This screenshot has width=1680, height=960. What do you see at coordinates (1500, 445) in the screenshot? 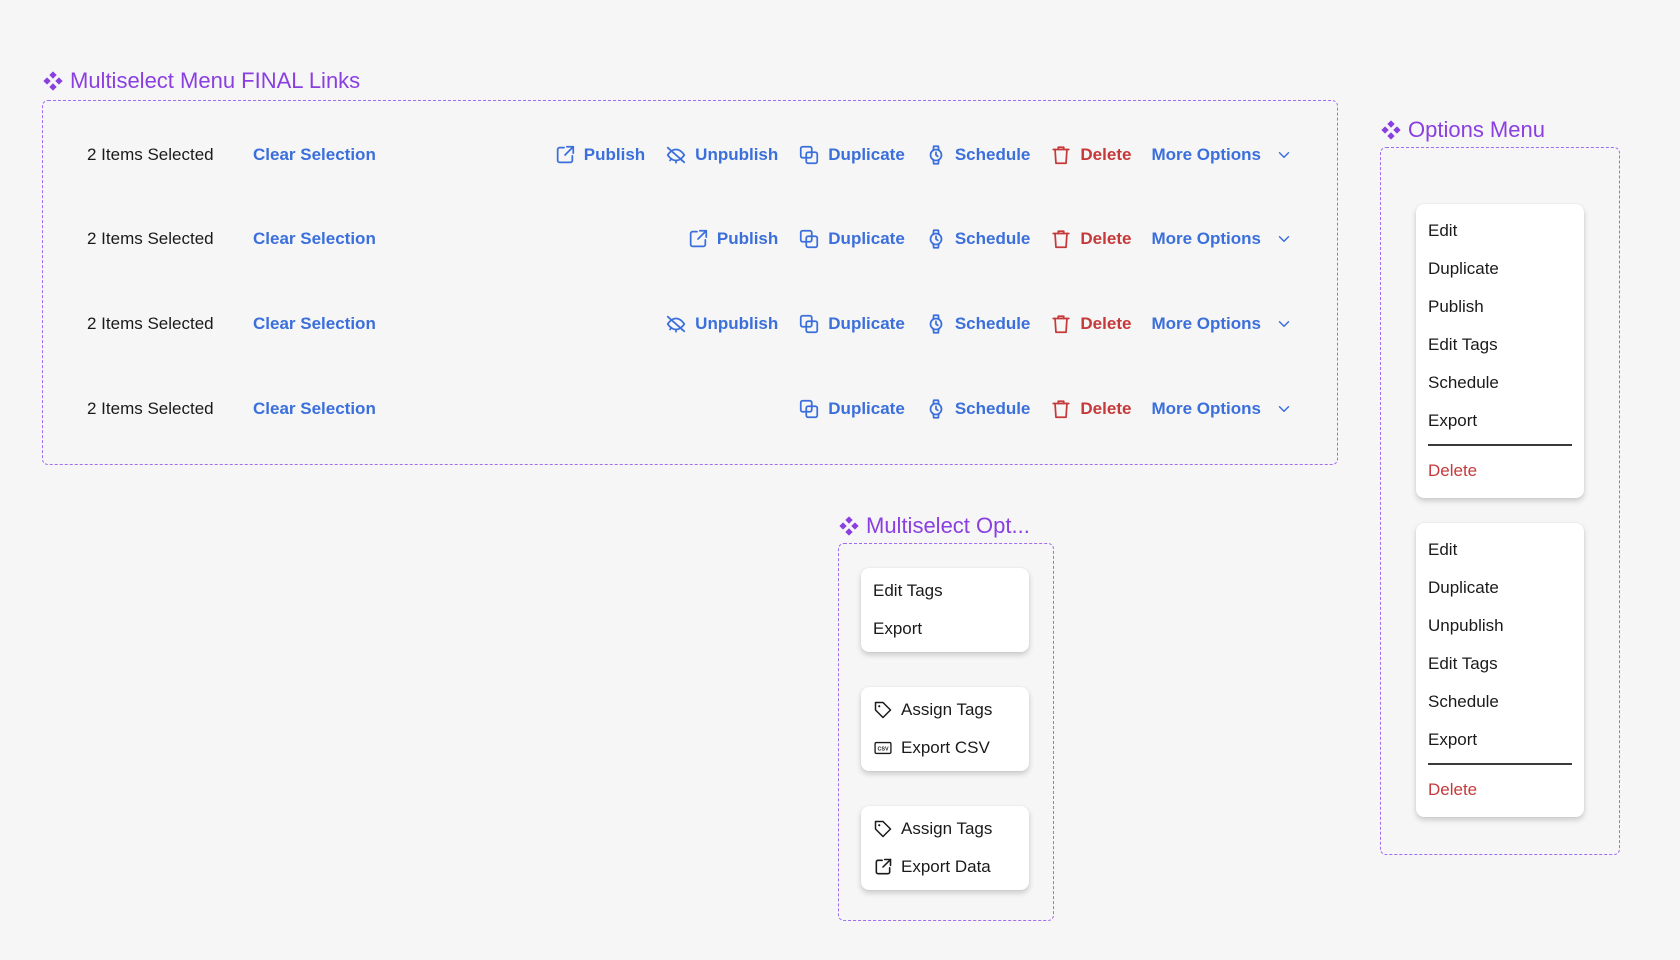
I see `menu-divider` at bounding box center [1500, 445].